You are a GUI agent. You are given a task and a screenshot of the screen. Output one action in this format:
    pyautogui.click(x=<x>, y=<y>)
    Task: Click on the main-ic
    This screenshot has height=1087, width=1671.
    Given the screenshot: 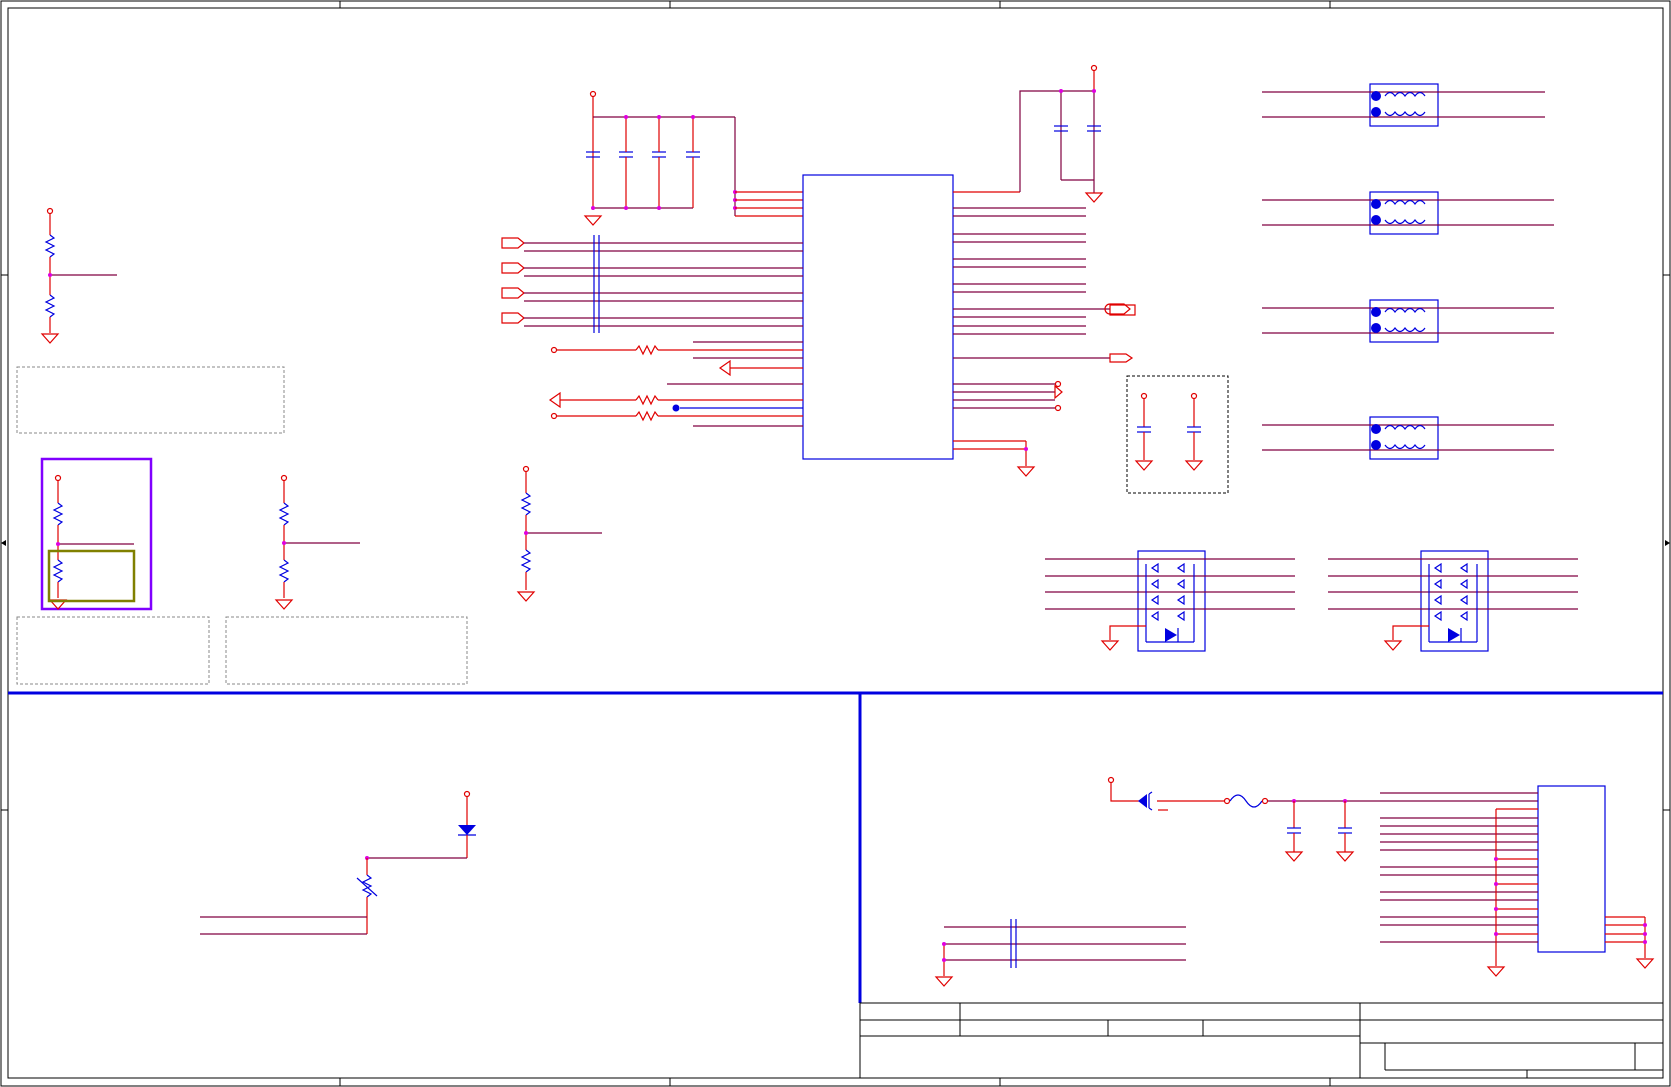 What is the action you would take?
    pyautogui.click(x=878, y=317)
    